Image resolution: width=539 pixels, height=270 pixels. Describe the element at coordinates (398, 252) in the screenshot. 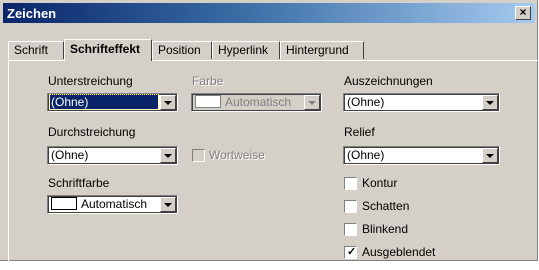

I see `hidden-label: Ausgeblendet` at that location.